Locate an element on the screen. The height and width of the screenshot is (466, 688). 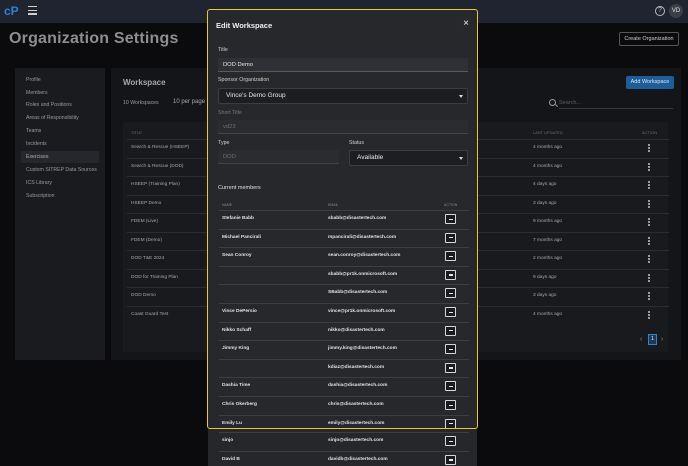
table-row-updated: 7 months ago is located at coordinates (548, 240).